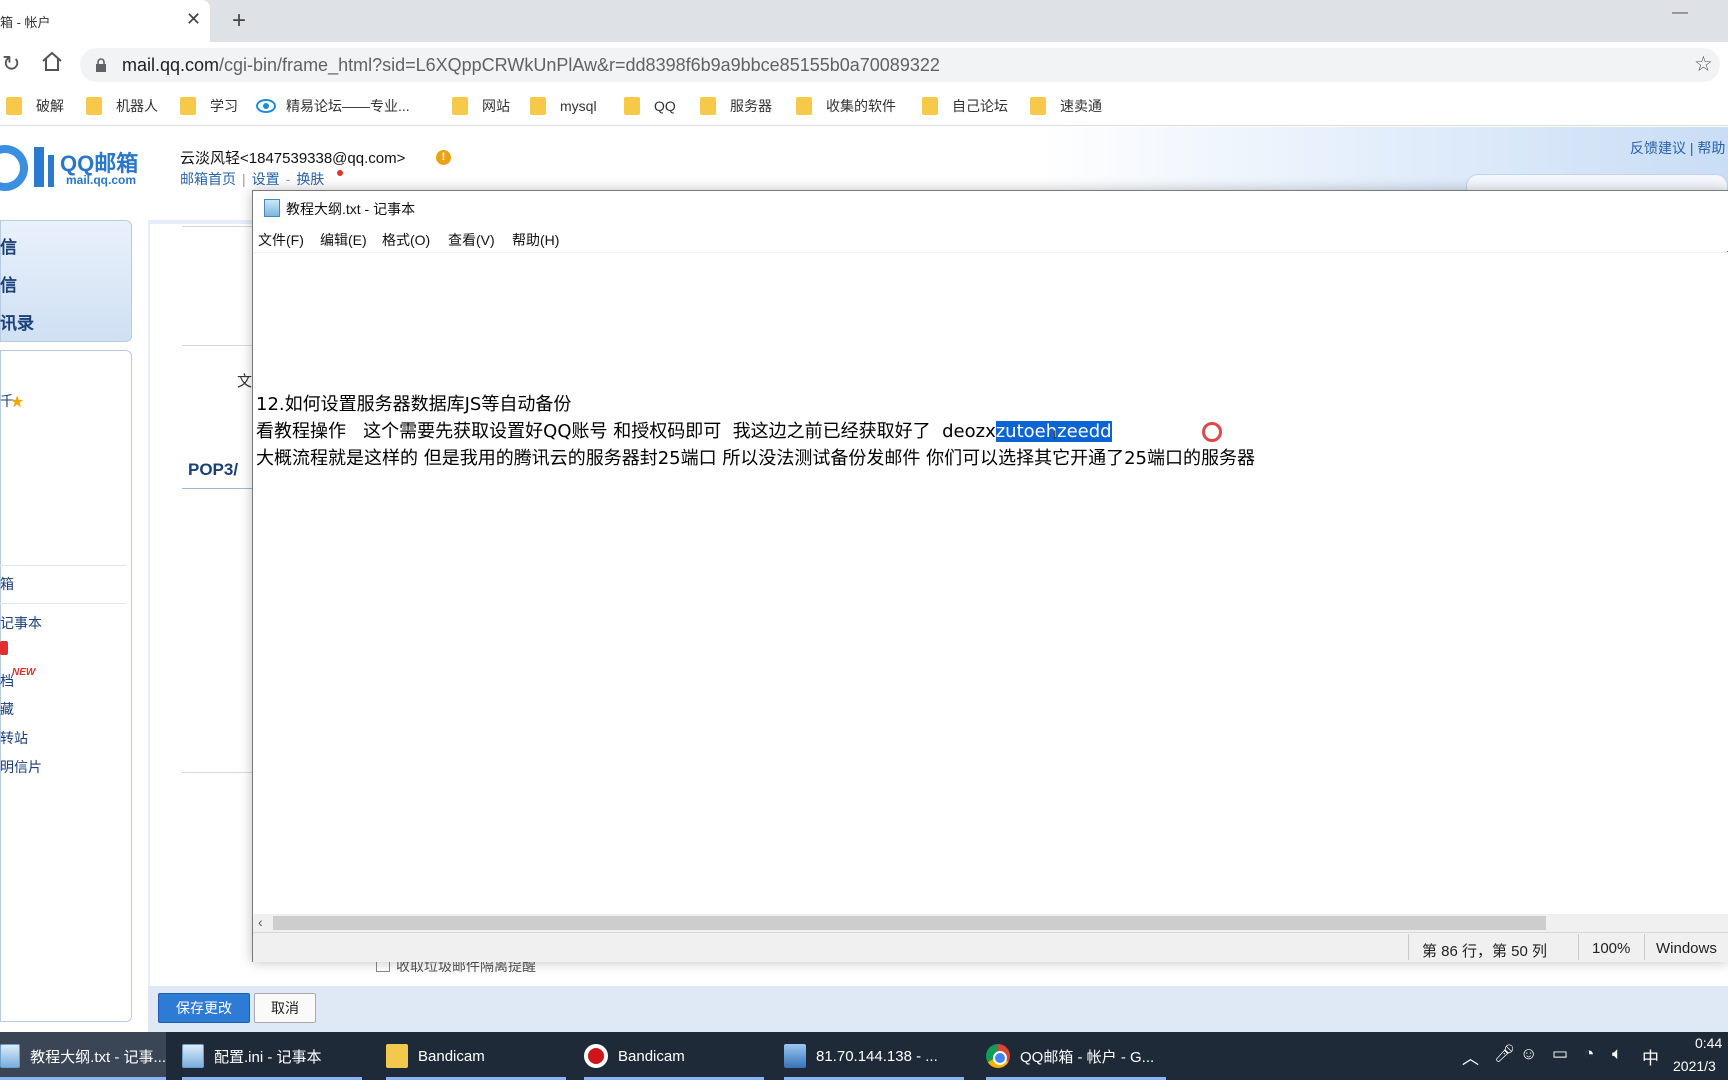 This screenshot has height=1080, width=1728. What do you see at coordinates (17, 321) in the screenshot?
I see `nav-contacts: 讯录` at bounding box center [17, 321].